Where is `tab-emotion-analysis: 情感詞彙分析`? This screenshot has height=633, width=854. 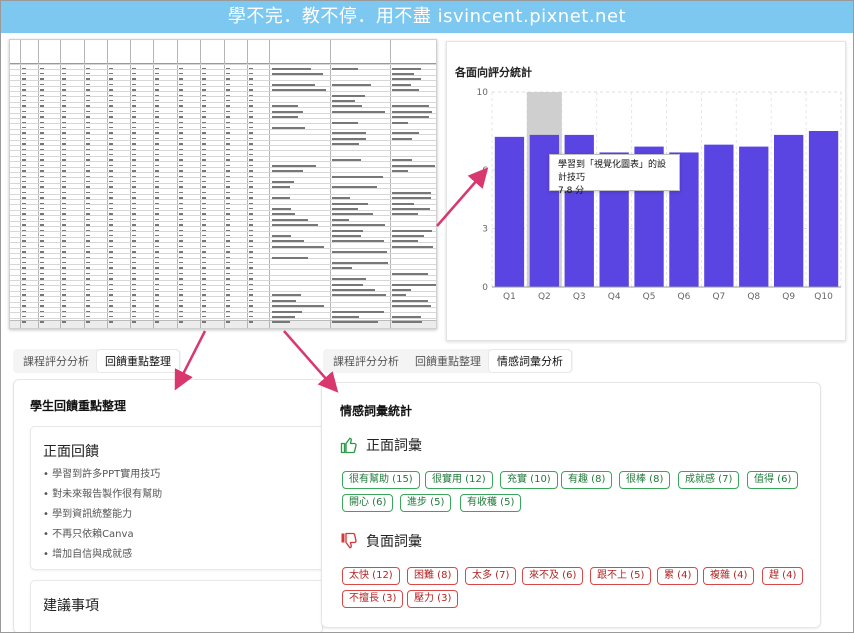 tab-emotion-analysis: 情感詞彙分析 is located at coordinates (530, 361).